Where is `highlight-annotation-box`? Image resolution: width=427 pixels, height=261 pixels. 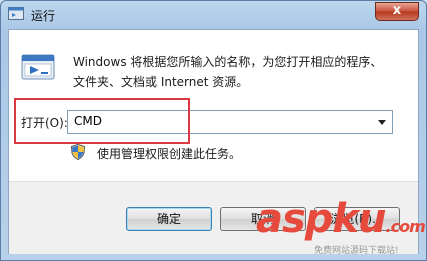
highlight-annotation-box is located at coordinates (102, 121).